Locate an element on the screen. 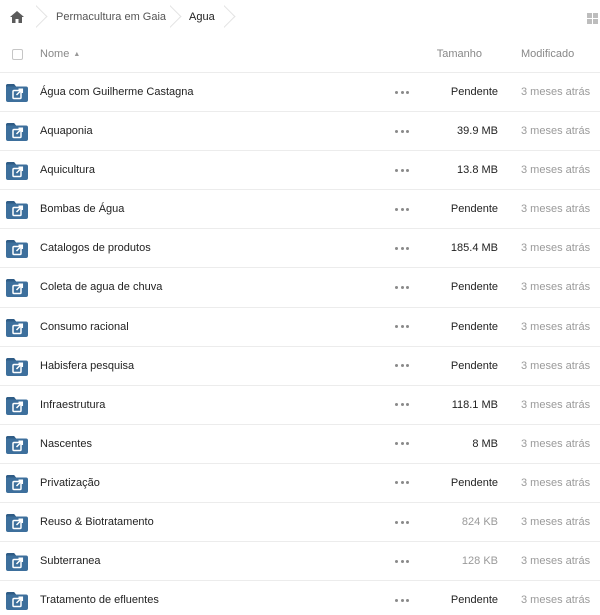  file-size: 118.1 MB is located at coordinates (474, 404).